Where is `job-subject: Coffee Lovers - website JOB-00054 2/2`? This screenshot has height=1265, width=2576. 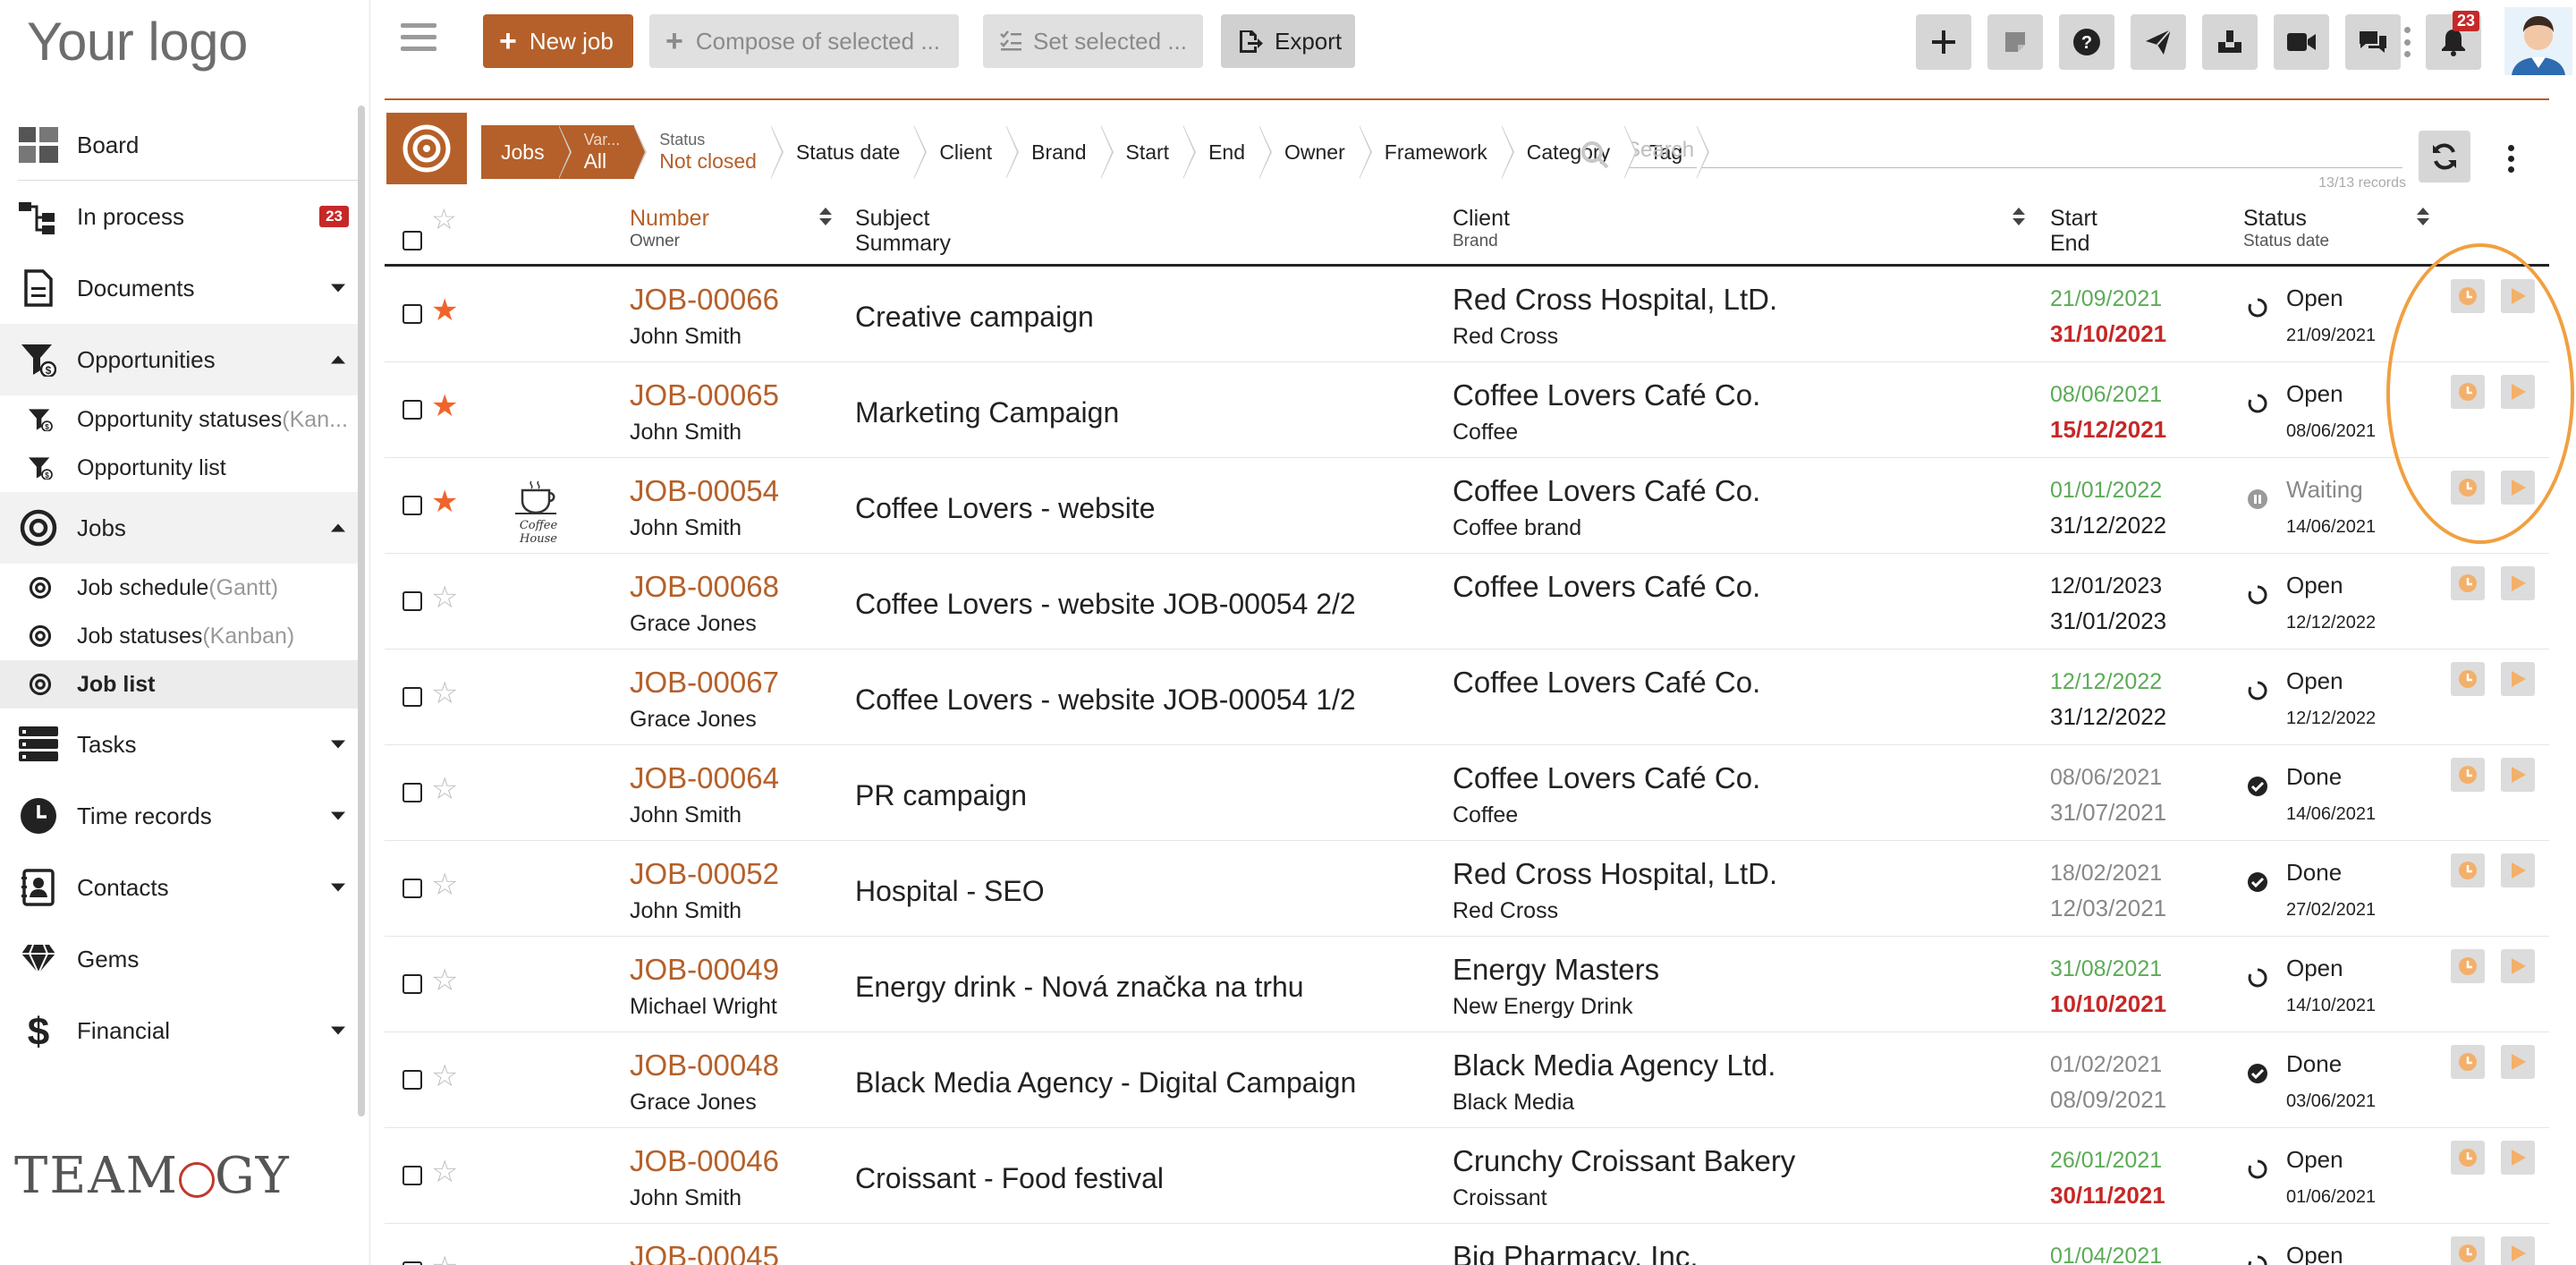
job-subject: Coffee Lovers - website JOB-00054 2/2 is located at coordinates (1105, 604).